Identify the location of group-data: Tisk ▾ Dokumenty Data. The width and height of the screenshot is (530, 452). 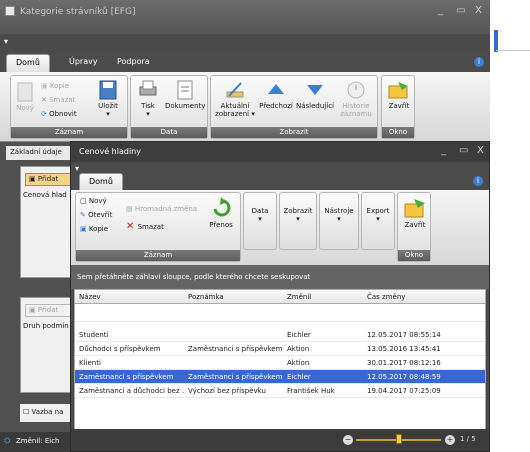
(169, 107).